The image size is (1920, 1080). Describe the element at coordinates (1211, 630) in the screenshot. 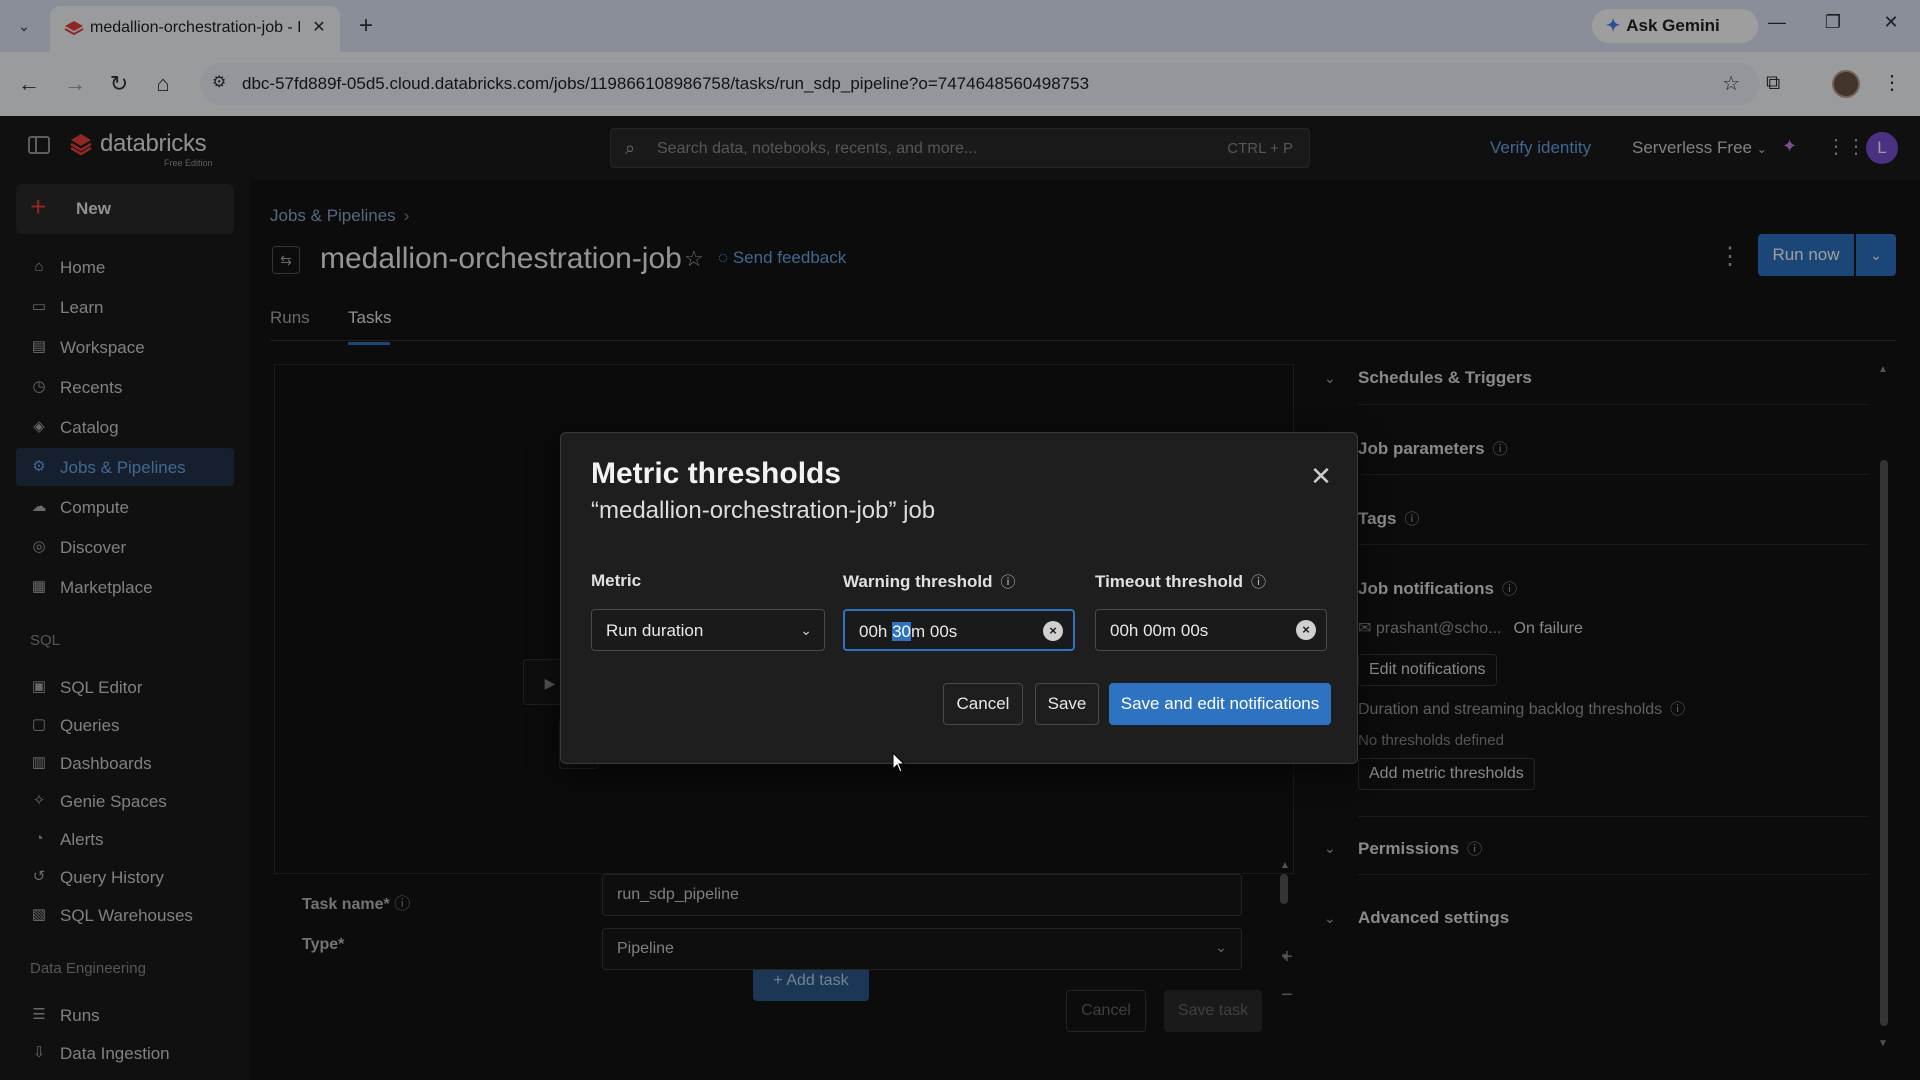

I see `timeout-threshold-input: 00h 00m 00s ×` at that location.